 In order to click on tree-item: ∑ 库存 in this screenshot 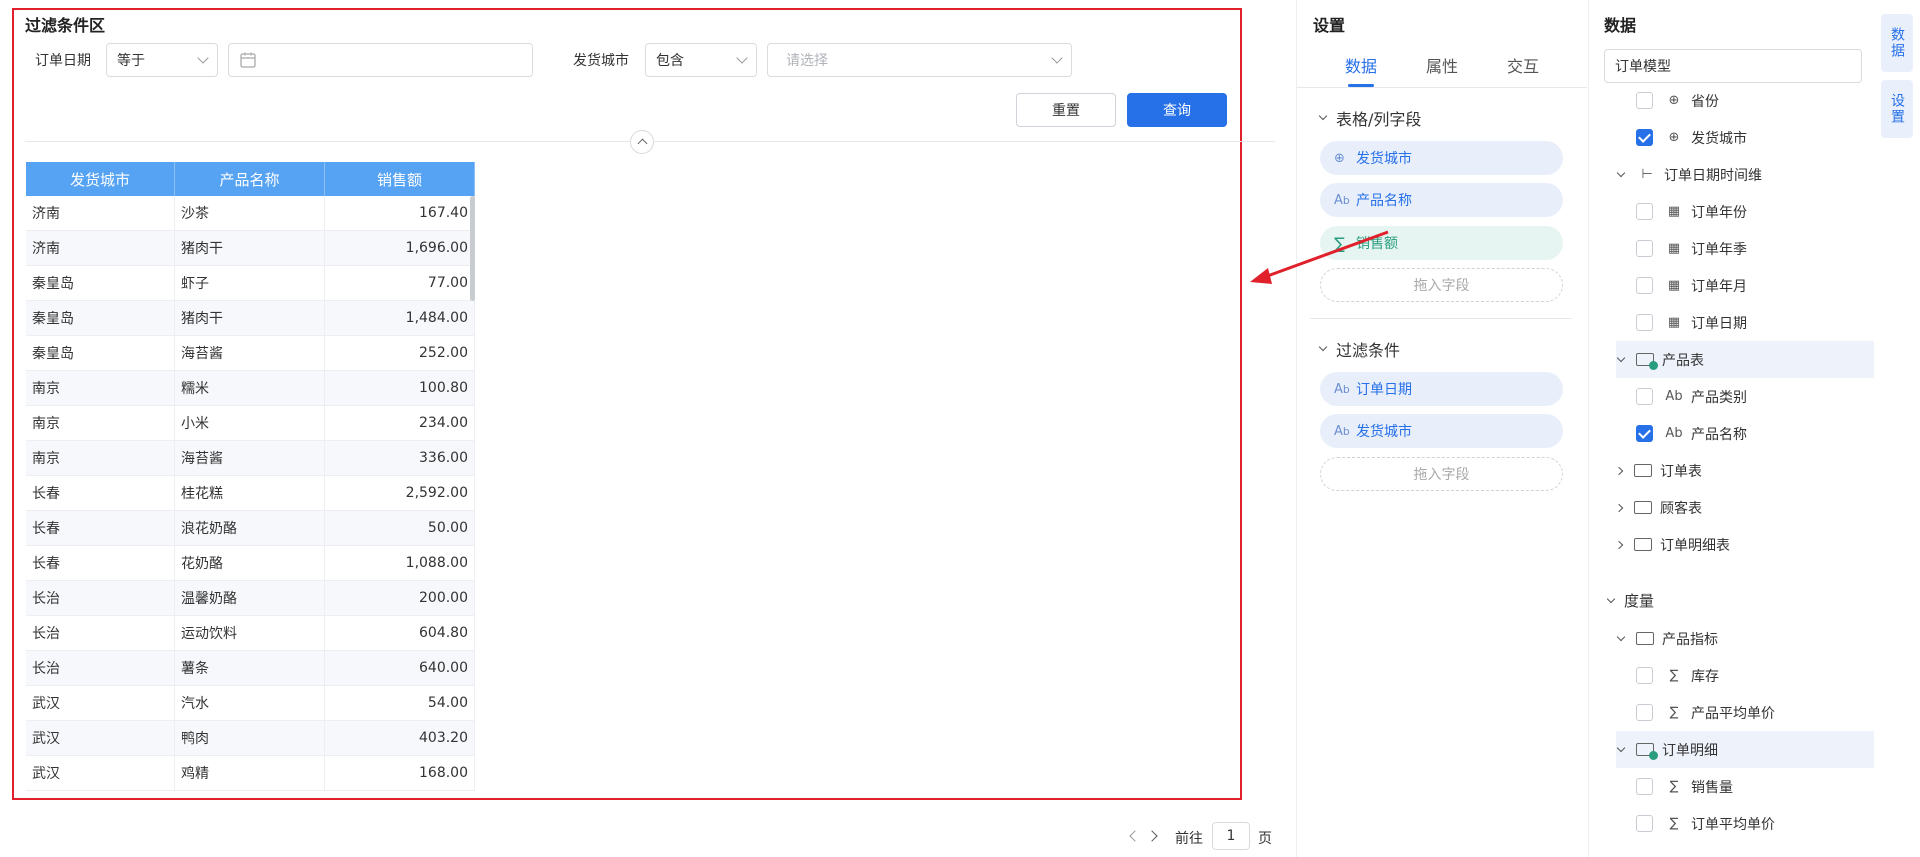, I will do `click(1746, 675)`.